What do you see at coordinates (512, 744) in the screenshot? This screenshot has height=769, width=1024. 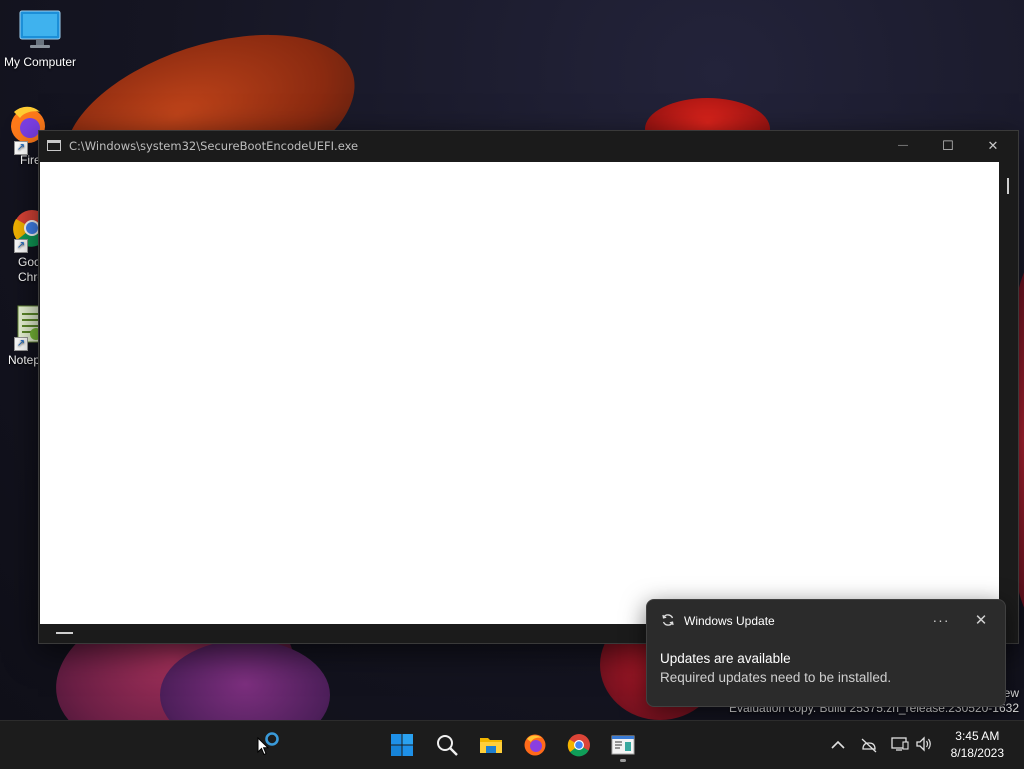 I see `taskbar: 3:45 AM 8/18/2023` at bounding box center [512, 744].